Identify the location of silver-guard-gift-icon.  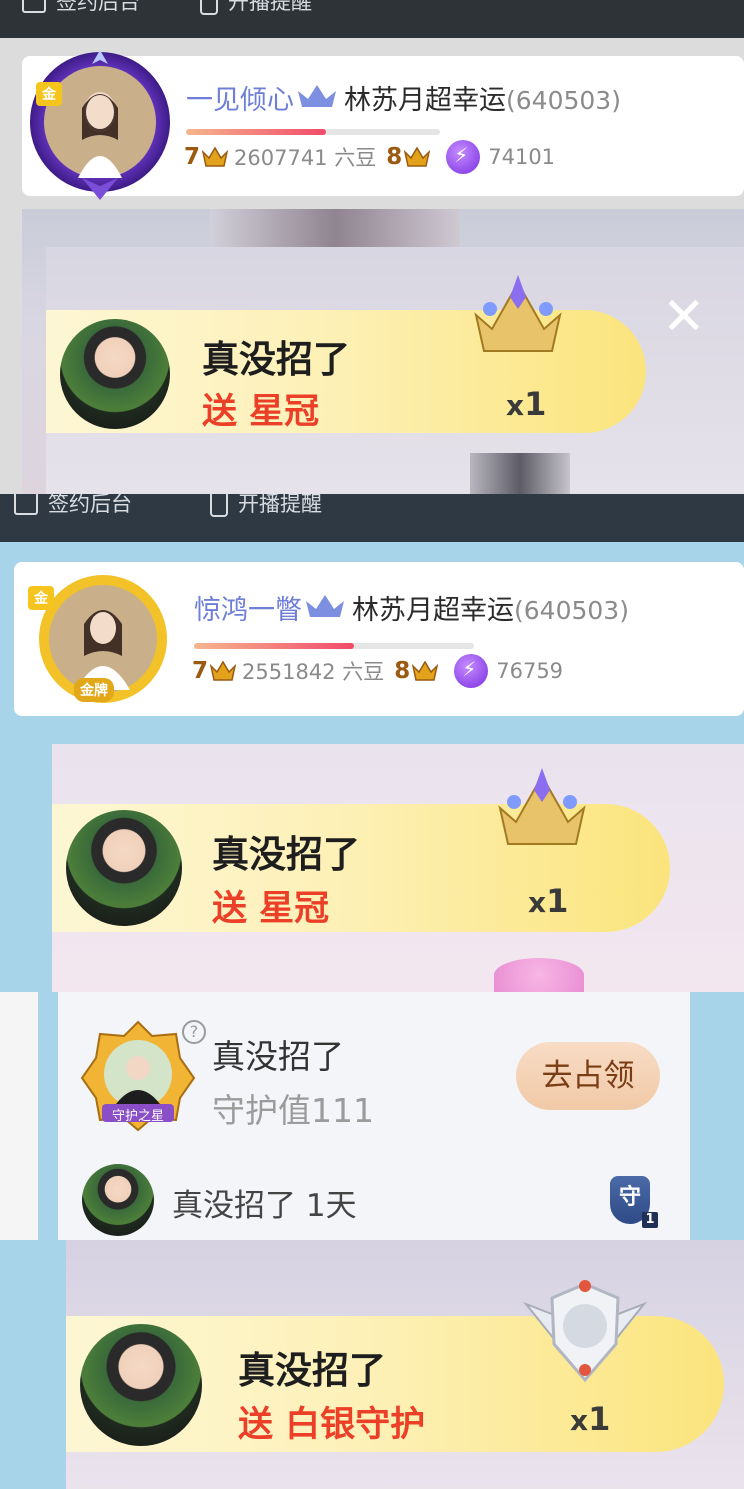
(585, 1331).